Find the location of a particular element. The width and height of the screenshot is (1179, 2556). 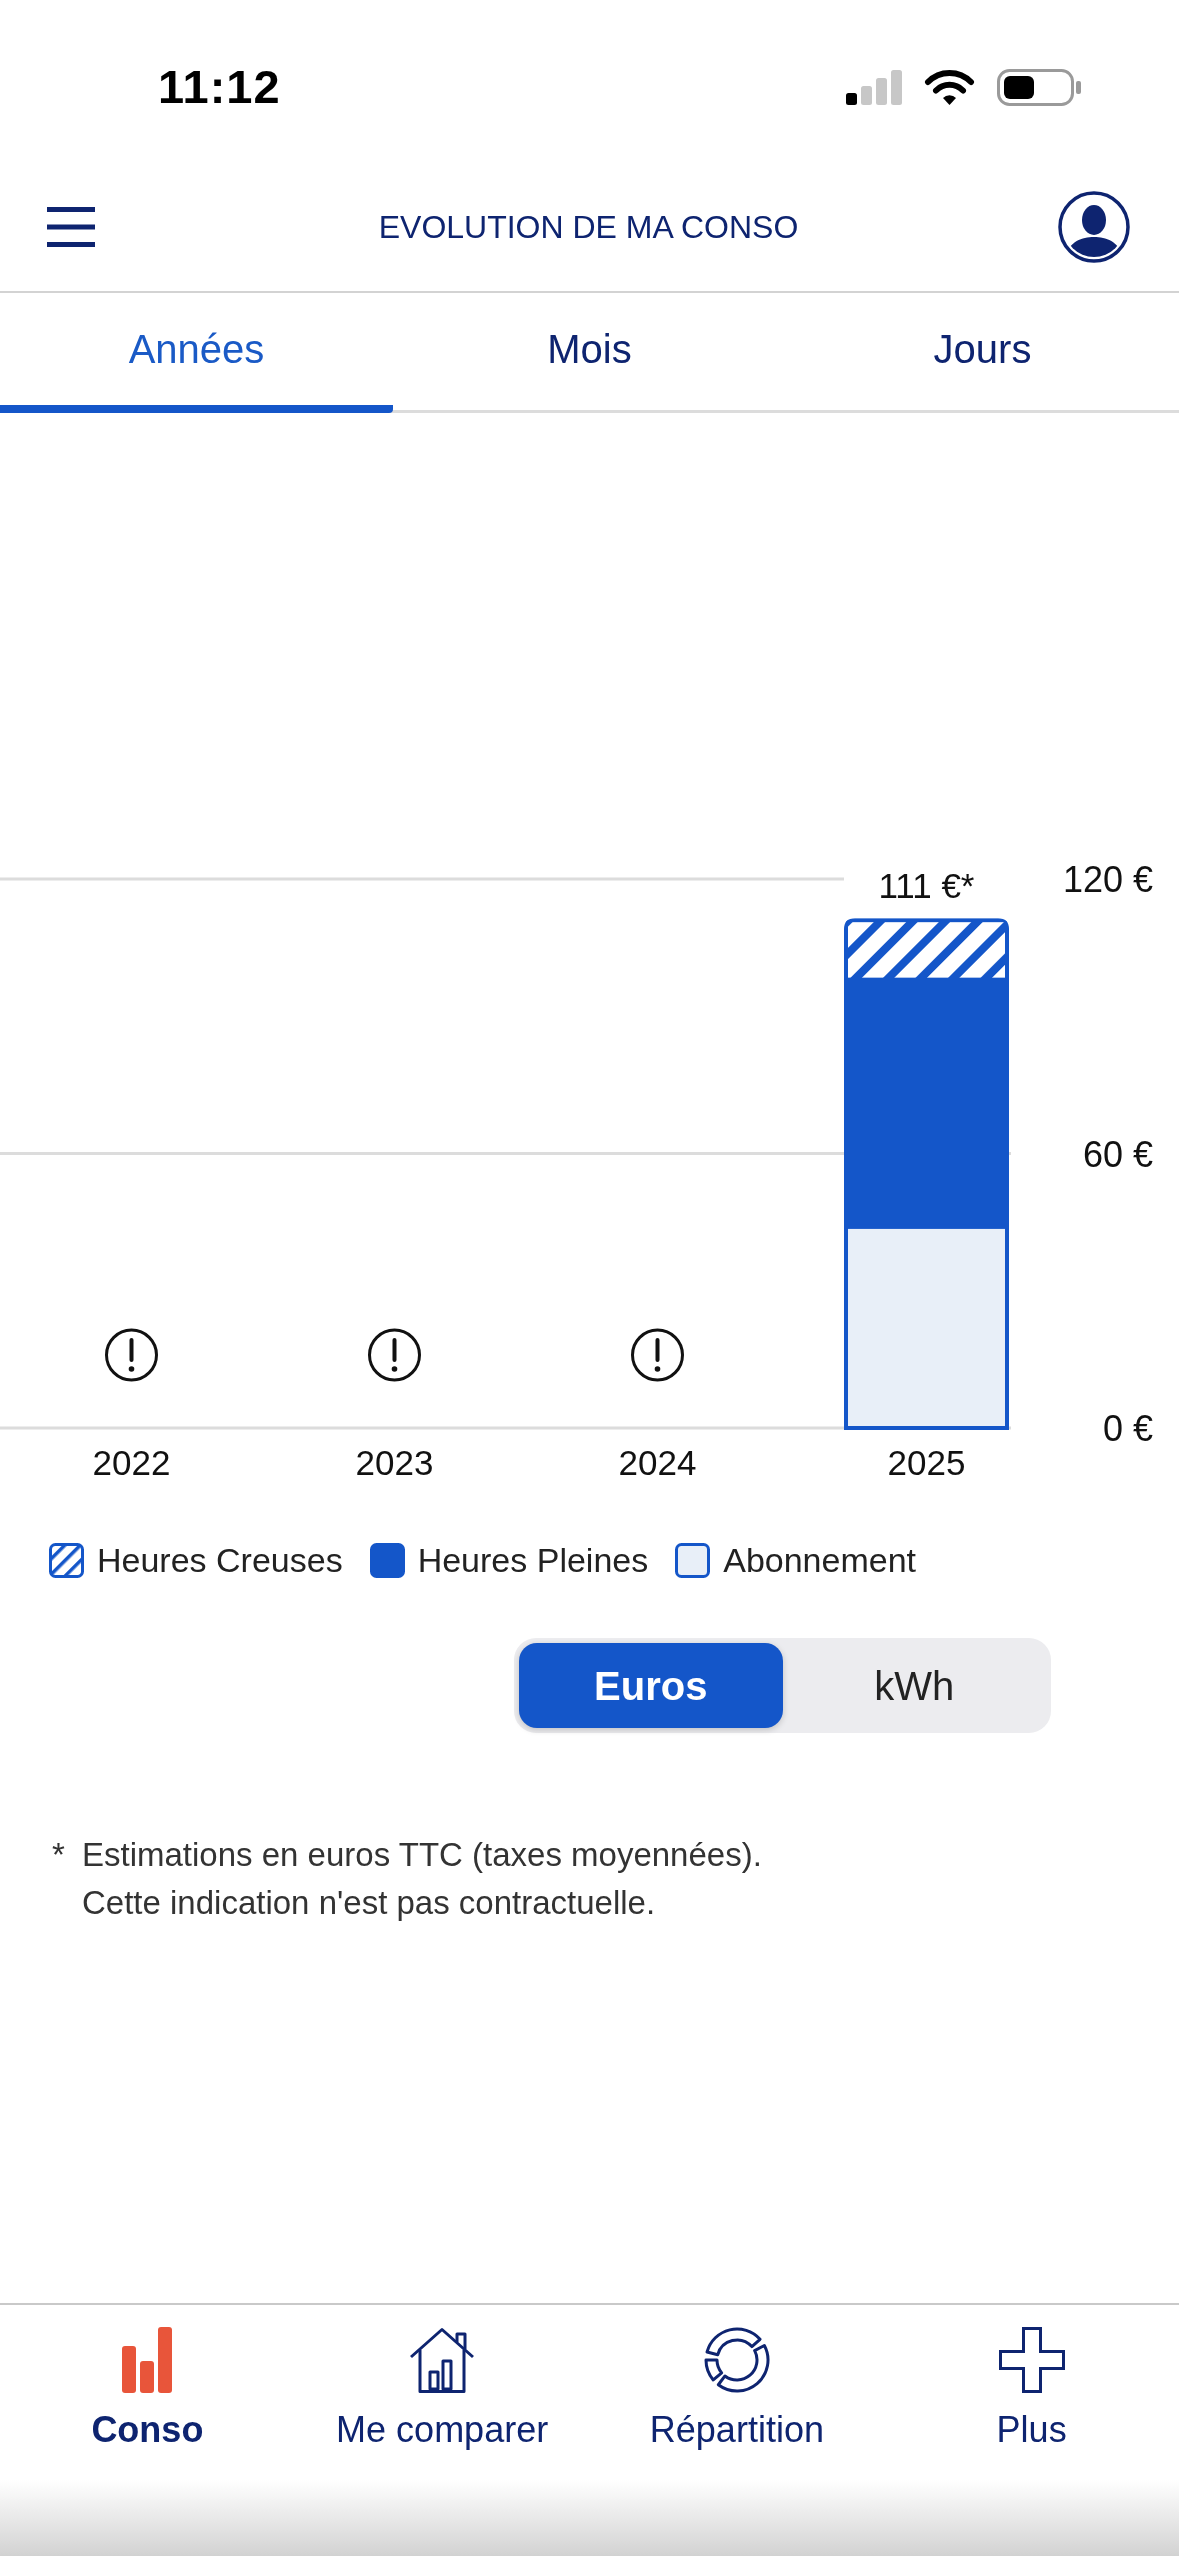

tab-bar-item: Répartition is located at coordinates (737, 2392).